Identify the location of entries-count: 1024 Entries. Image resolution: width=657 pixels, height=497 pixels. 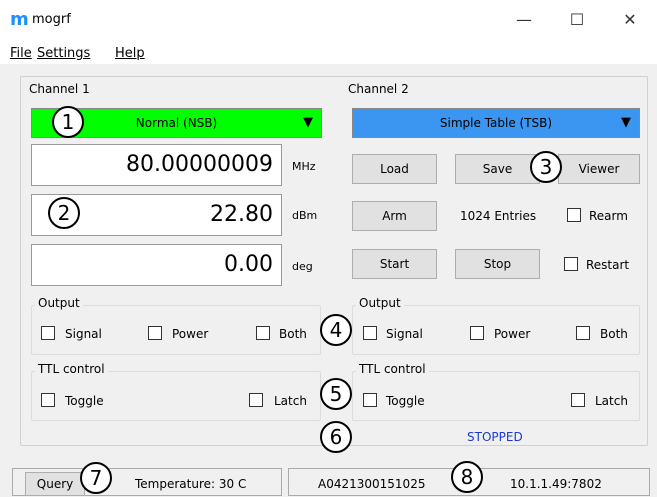
(498, 216).